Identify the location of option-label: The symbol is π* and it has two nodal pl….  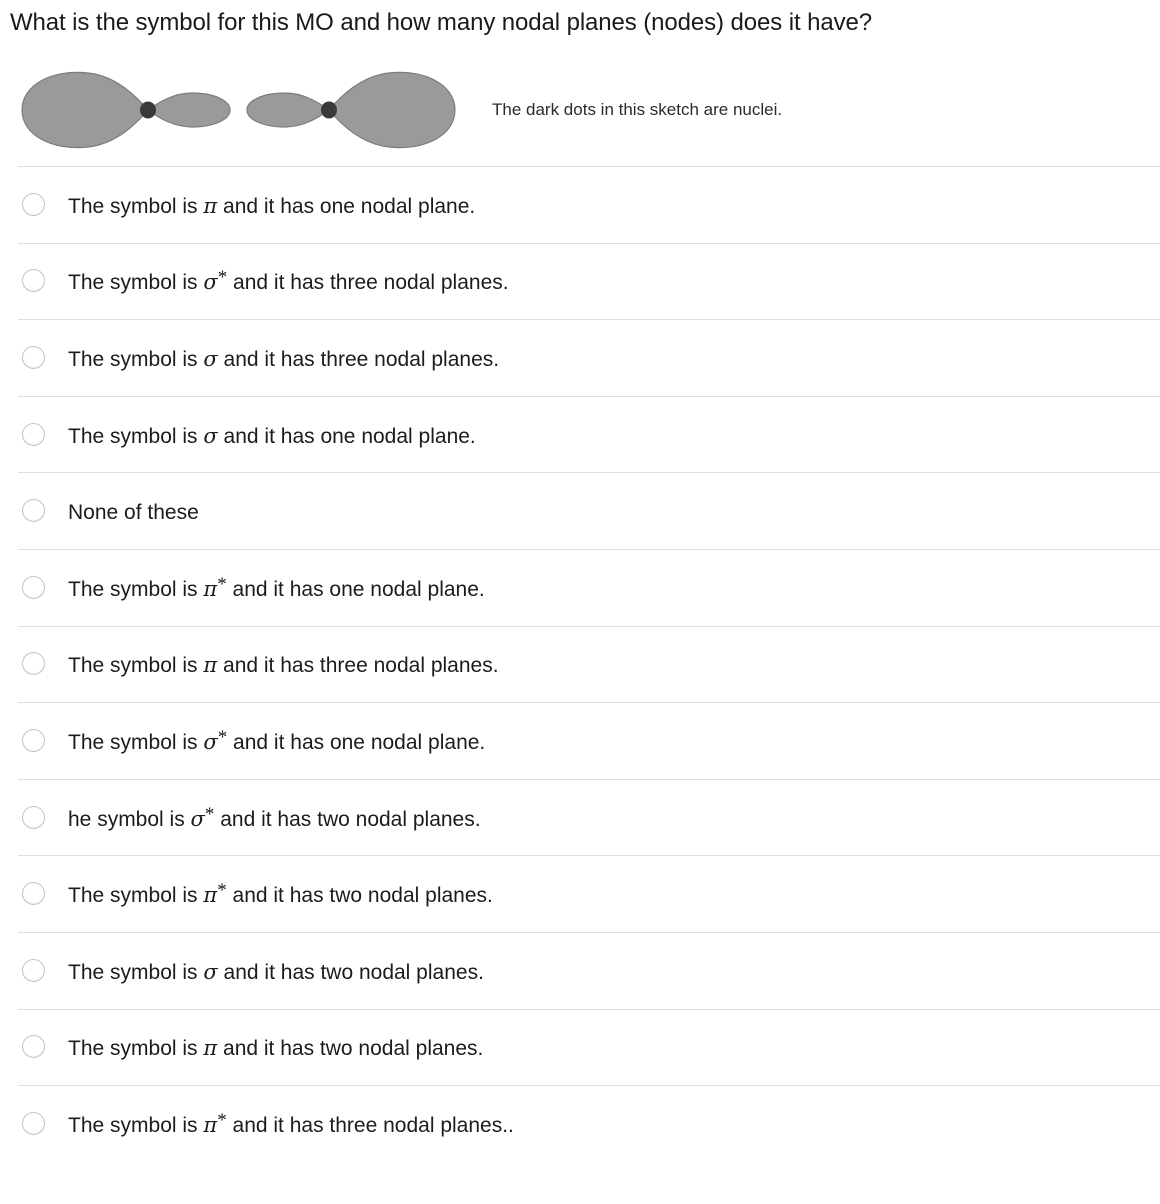
(280, 894).